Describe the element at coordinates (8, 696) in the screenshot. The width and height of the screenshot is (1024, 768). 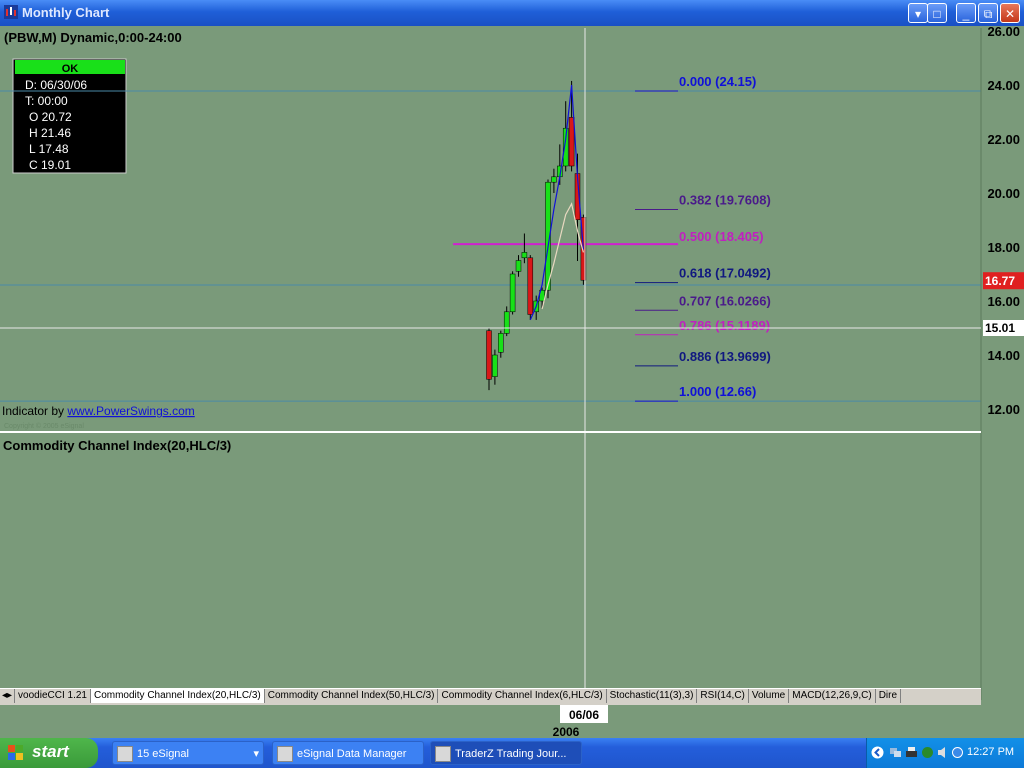
I see `tab-scroll-left: ◂▸` at that location.